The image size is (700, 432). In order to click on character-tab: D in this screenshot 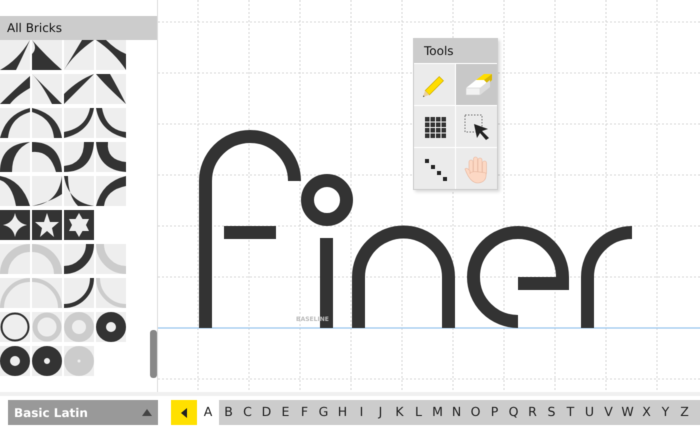, I will do `click(266, 412)`.